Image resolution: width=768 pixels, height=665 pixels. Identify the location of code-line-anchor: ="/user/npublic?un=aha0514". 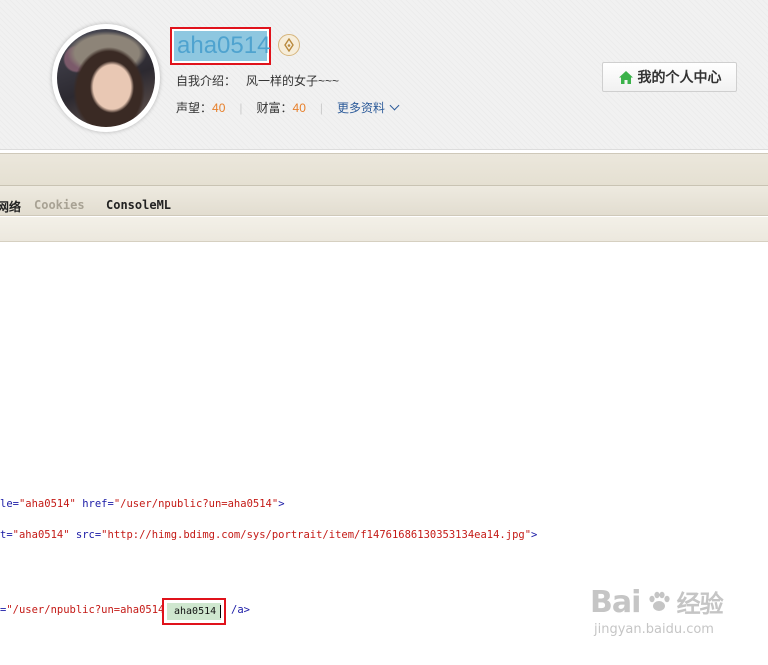
(85, 610).